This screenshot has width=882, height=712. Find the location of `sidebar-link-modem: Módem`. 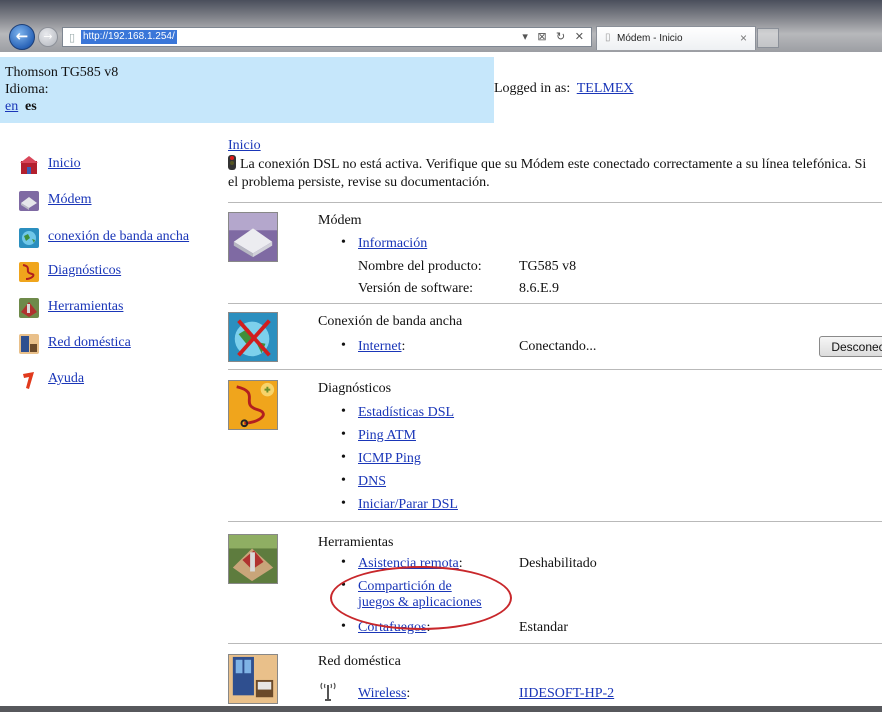

sidebar-link-modem: Módem is located at coordinates (70, 200).